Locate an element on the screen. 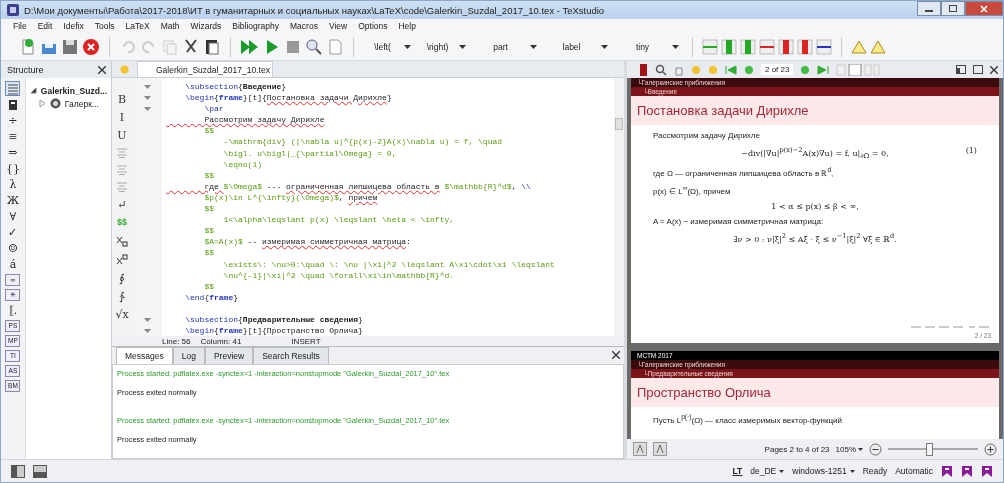  messages-tab: Search Results is located at coordinates (291, 355).